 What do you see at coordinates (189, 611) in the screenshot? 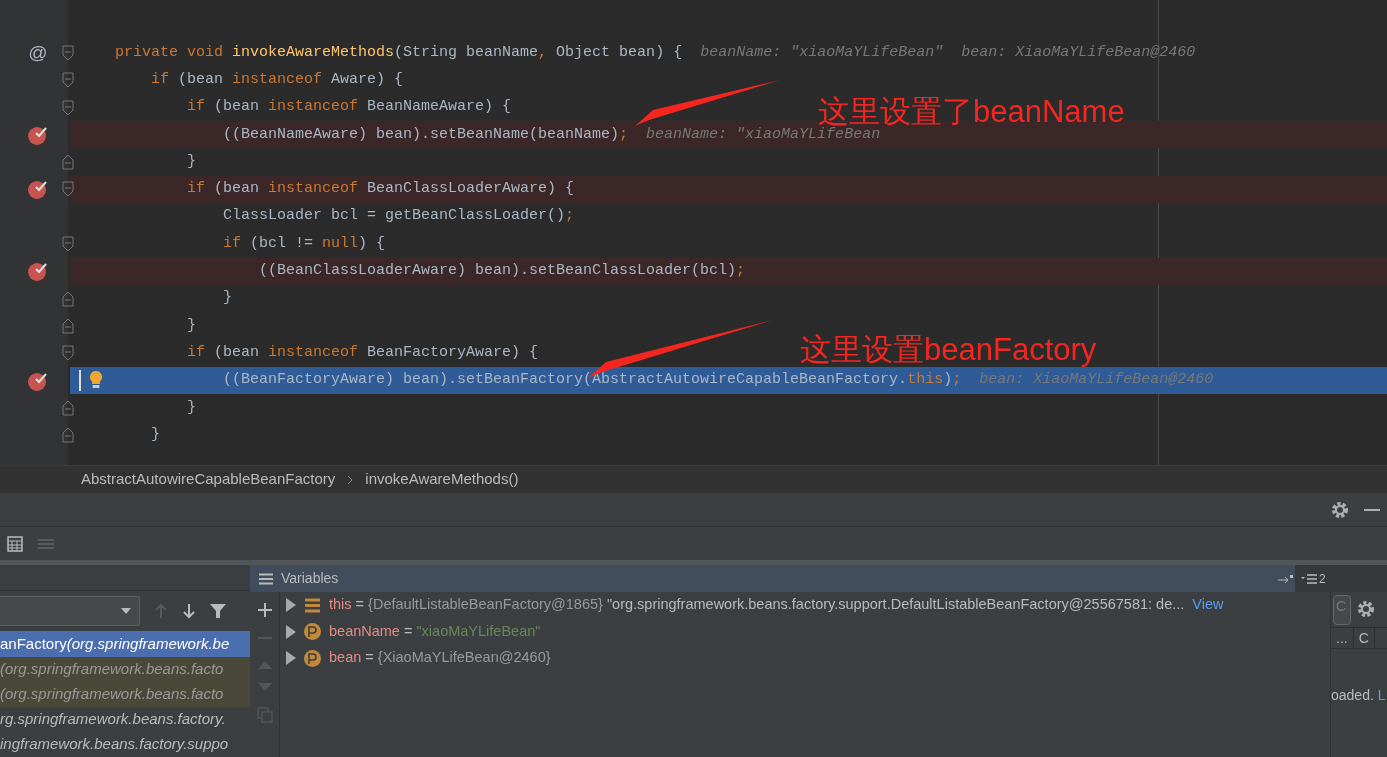
I see `arrow-down-icon` at bounding box center [189, 611].